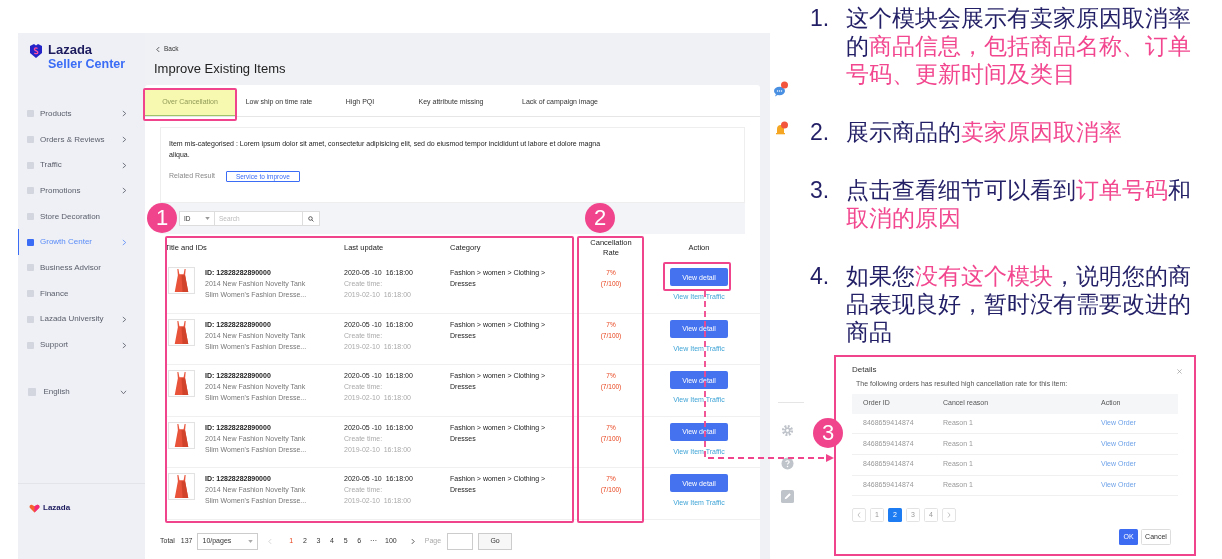  What do you see at coordinates (1018, 46) in the screenshot?
I see `note-text: 这个模块会展示有卖家原因取消率的商品信息，包括商品名称、订单号码、更新时间及类目` at bounding box center [1018, 46].